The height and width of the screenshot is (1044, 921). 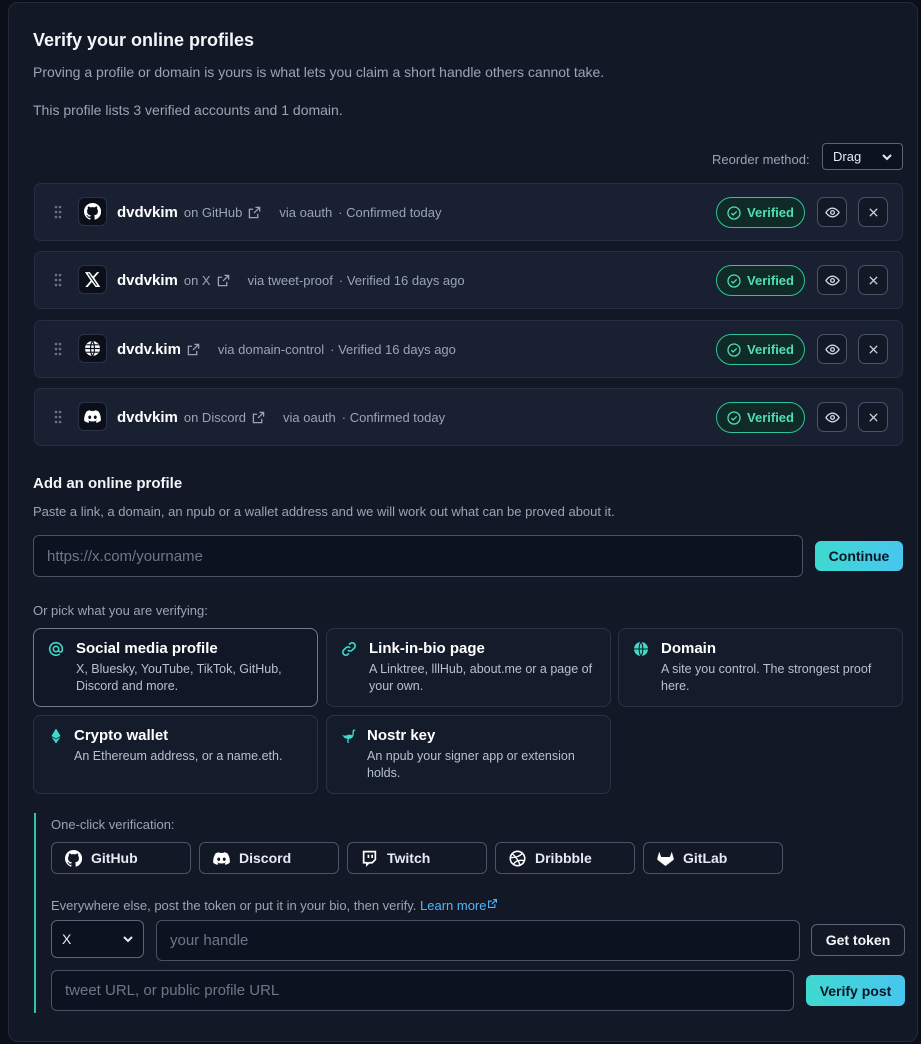 I want to click on continue-button: Continue, so click(x=859, y=556).